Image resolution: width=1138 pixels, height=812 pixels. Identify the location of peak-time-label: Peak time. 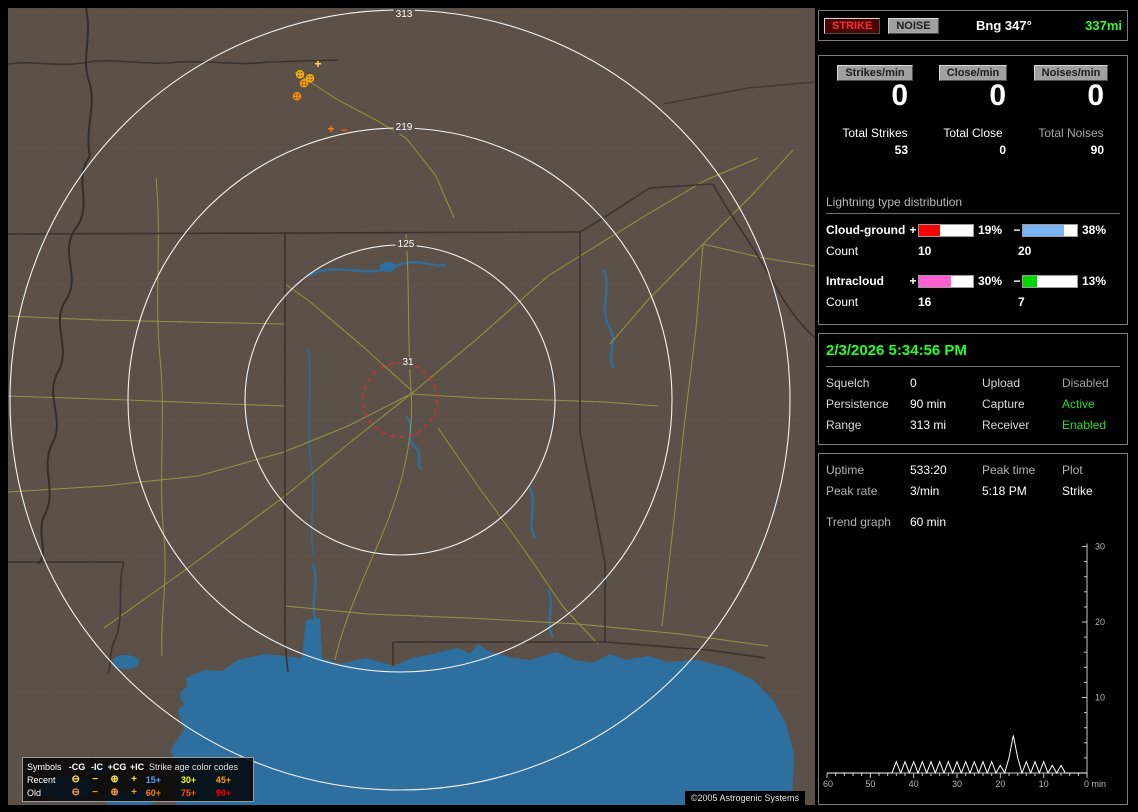
(1009, 470).